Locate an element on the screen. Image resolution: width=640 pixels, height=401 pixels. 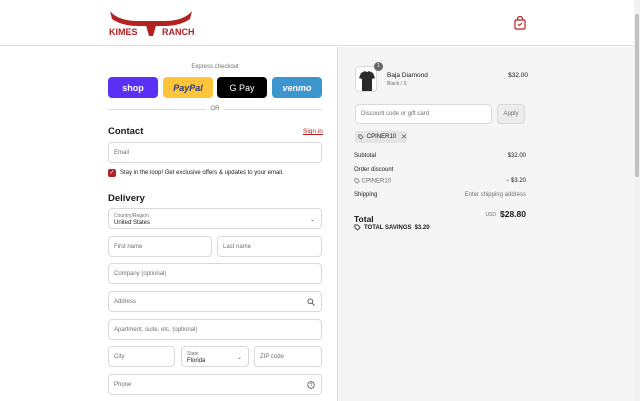
google-pay-button: G Pay is located at coordinates (242, 87).